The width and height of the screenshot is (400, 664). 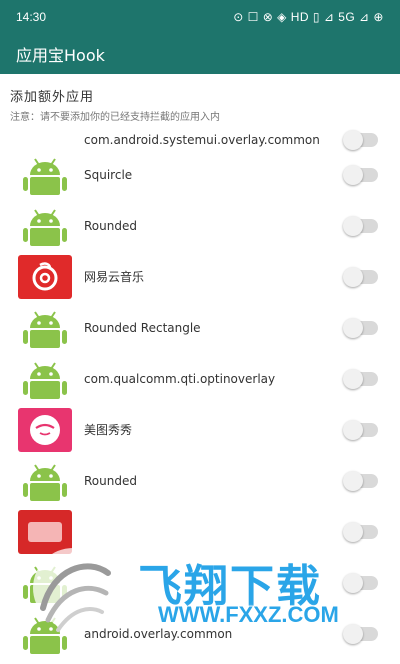 I want to click on section-header: 添加额外应用 注意：请不要添加你的已经支持拦截的应用入内, so click(x=200, y=101).